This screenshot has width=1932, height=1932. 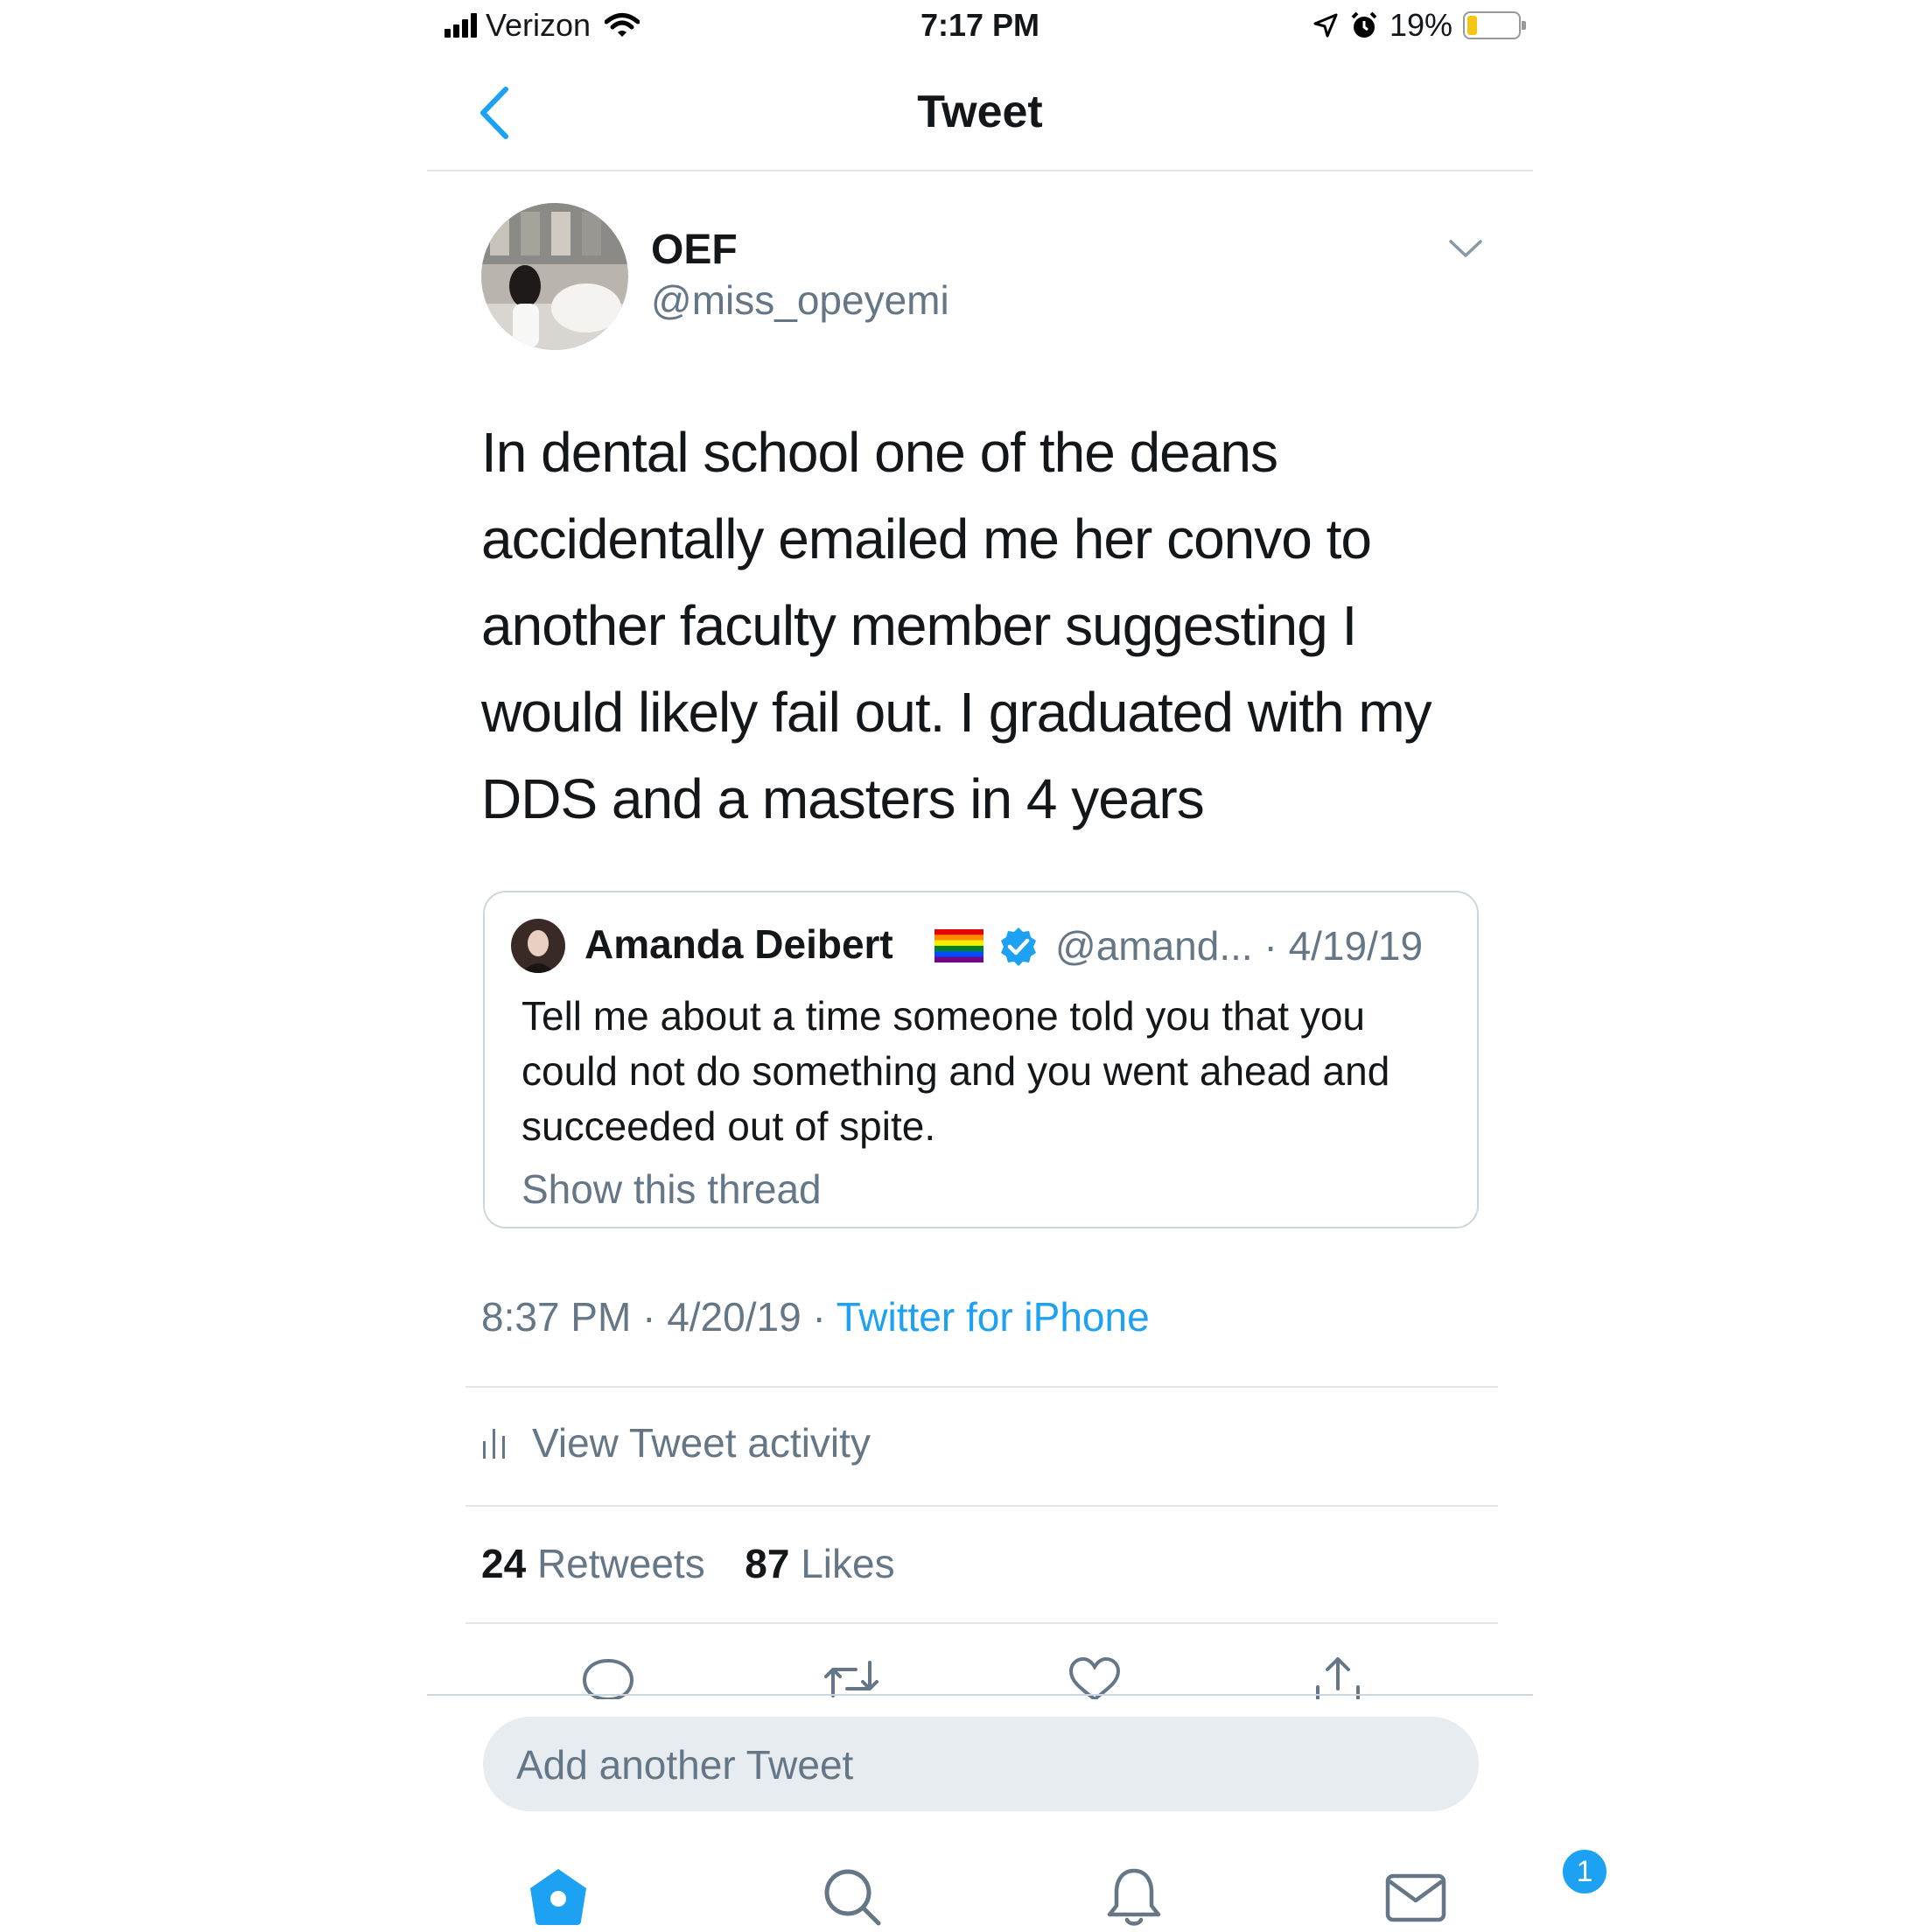 I want to click on rainbow-flag-icon, so click(x=959, y=945).